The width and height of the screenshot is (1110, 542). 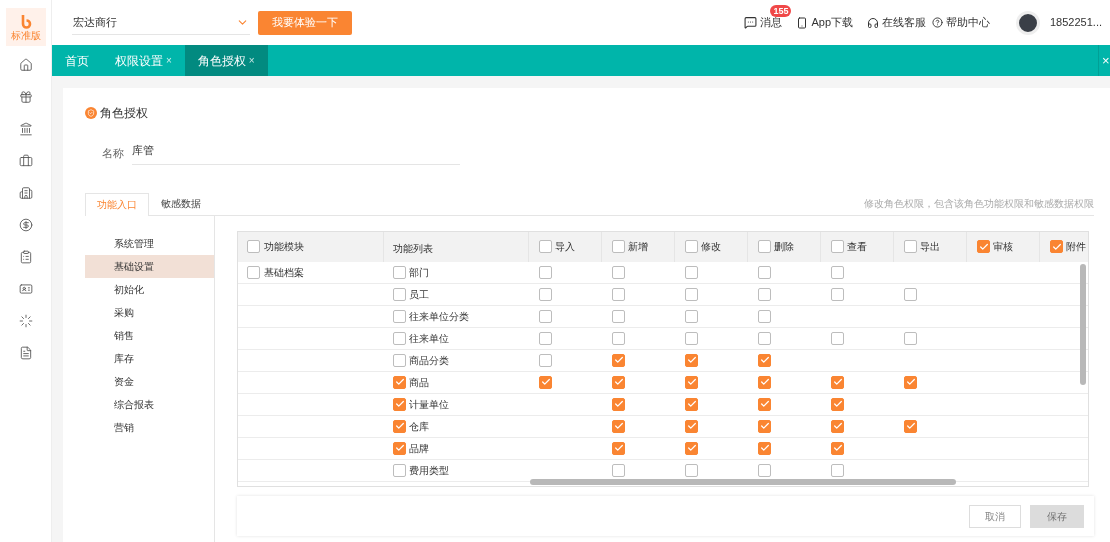 What do you see at coordinates (995, 516) in the screenshot?
I see `cancel-button: 取消` at bounding box center [995, 516].